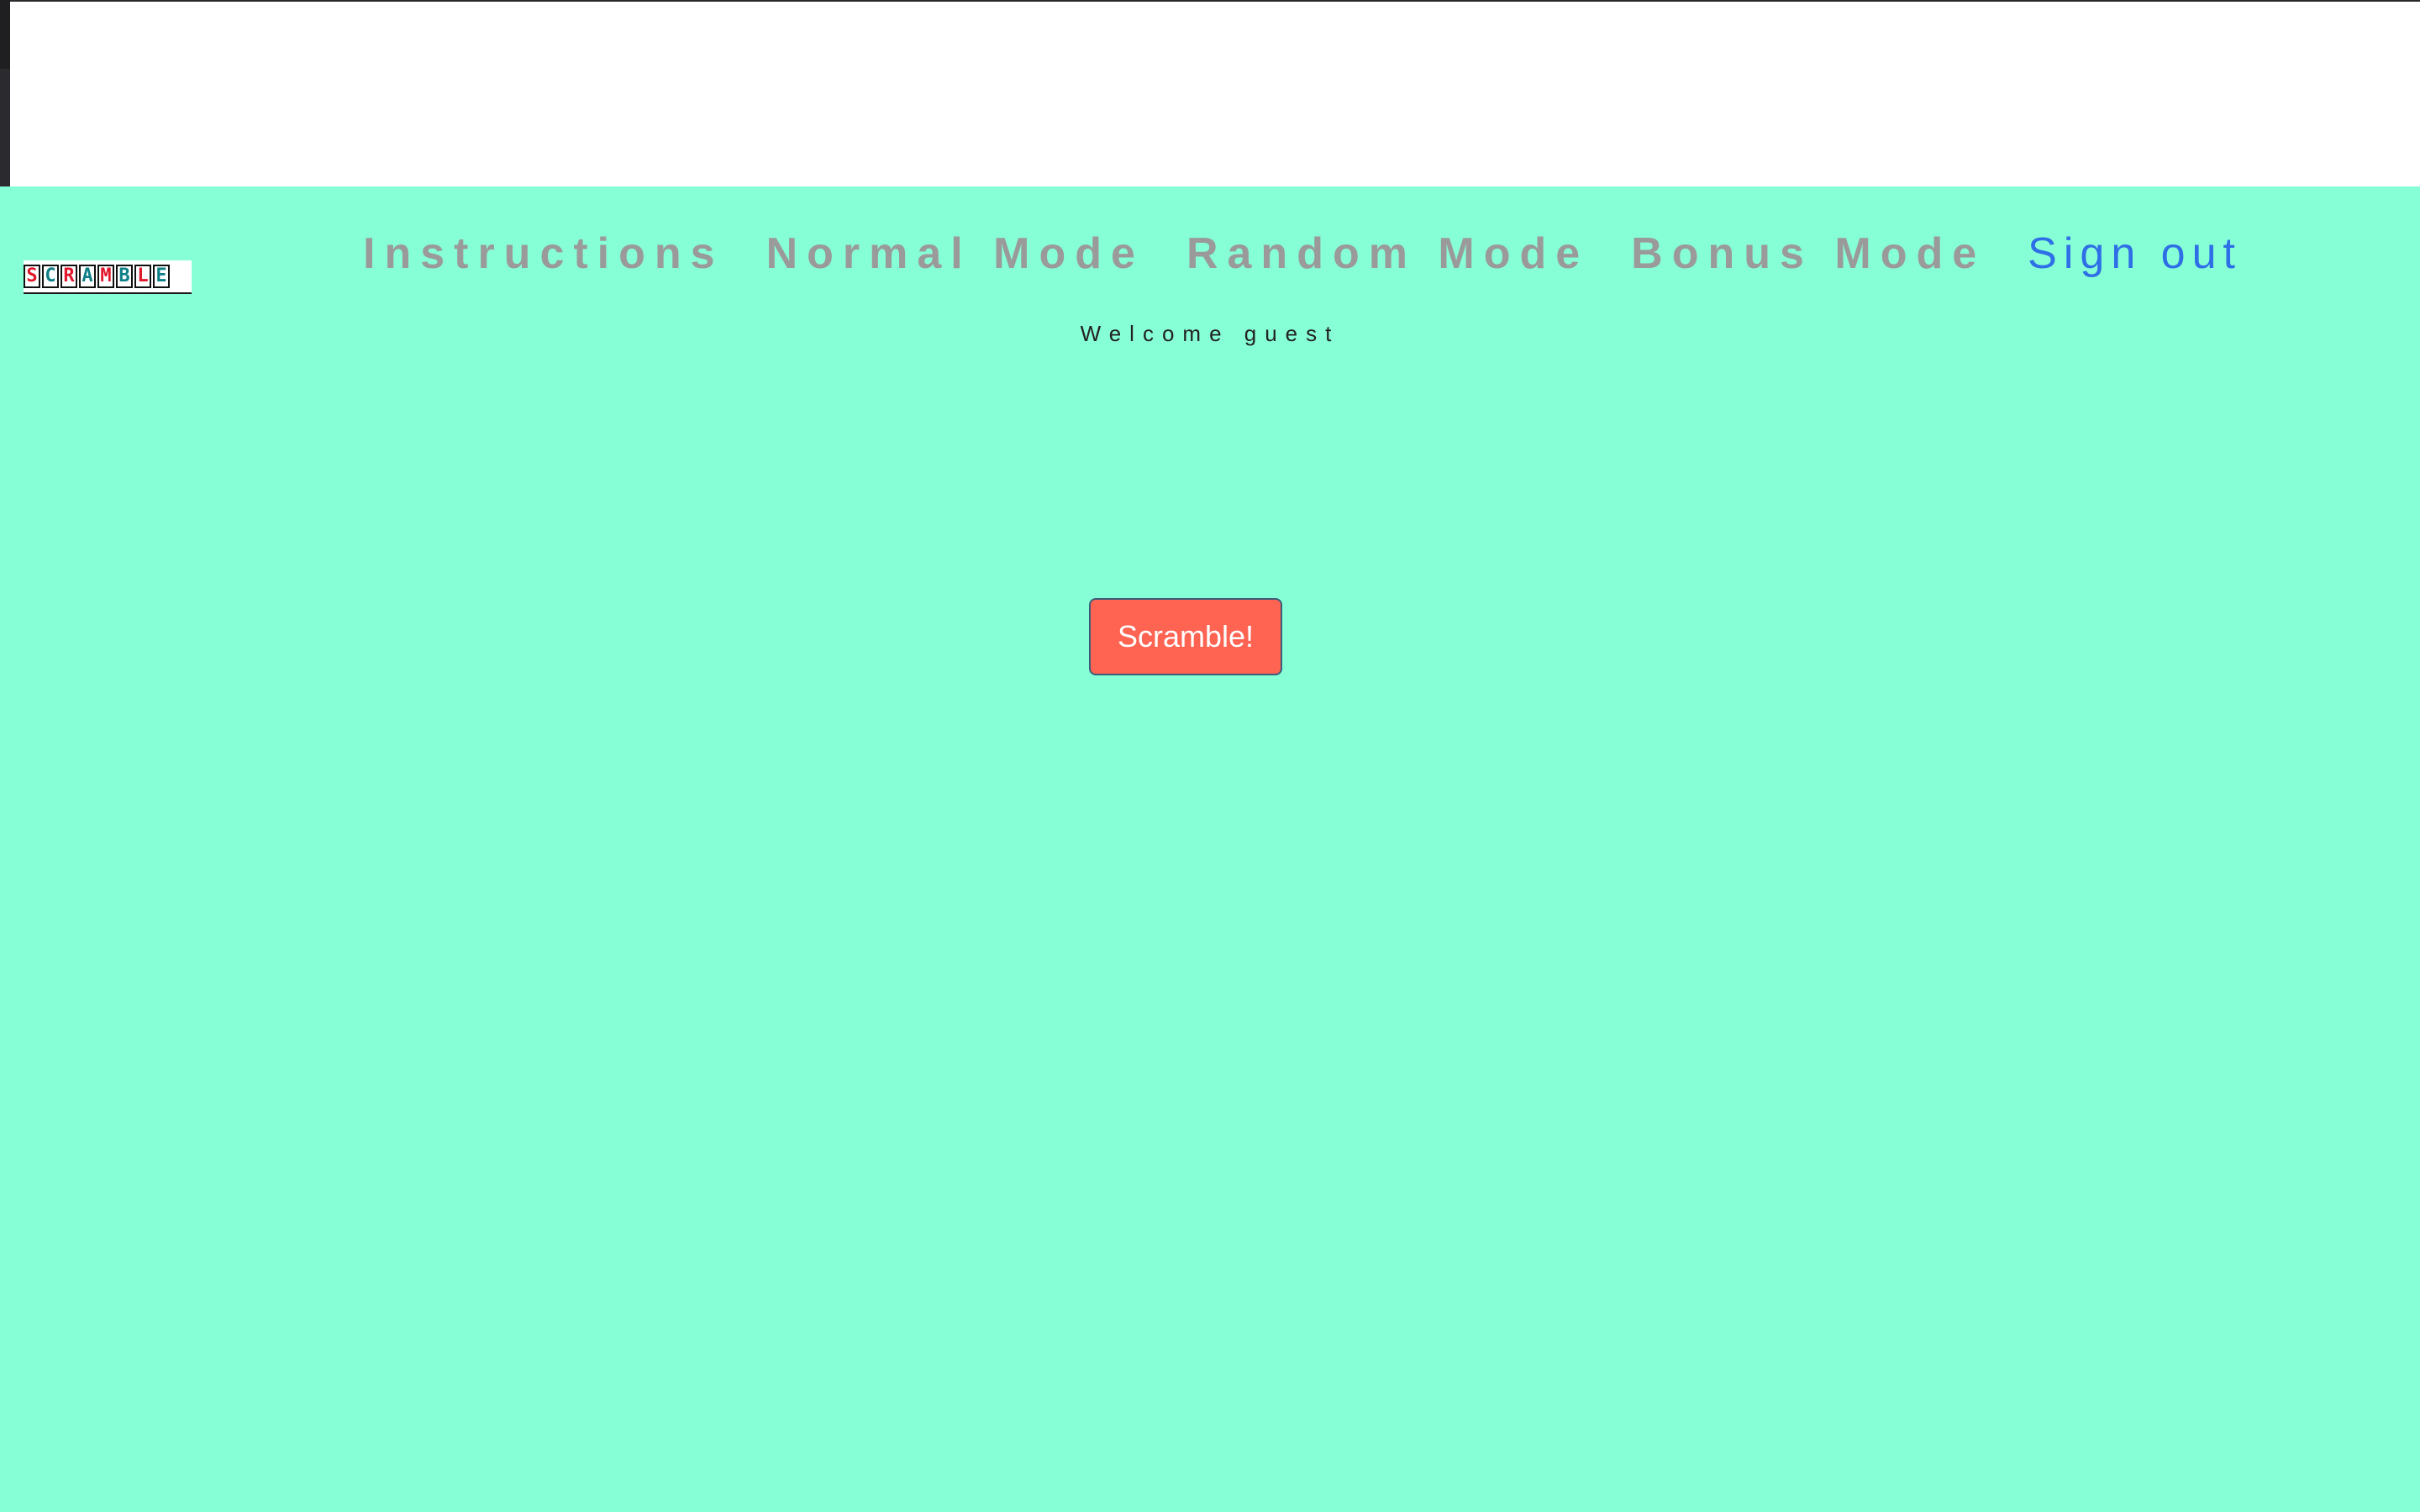  Describe the element at coordinates (1387, 254) in the screenshot. I see `nav-random-mode: Random Mode` at that location.